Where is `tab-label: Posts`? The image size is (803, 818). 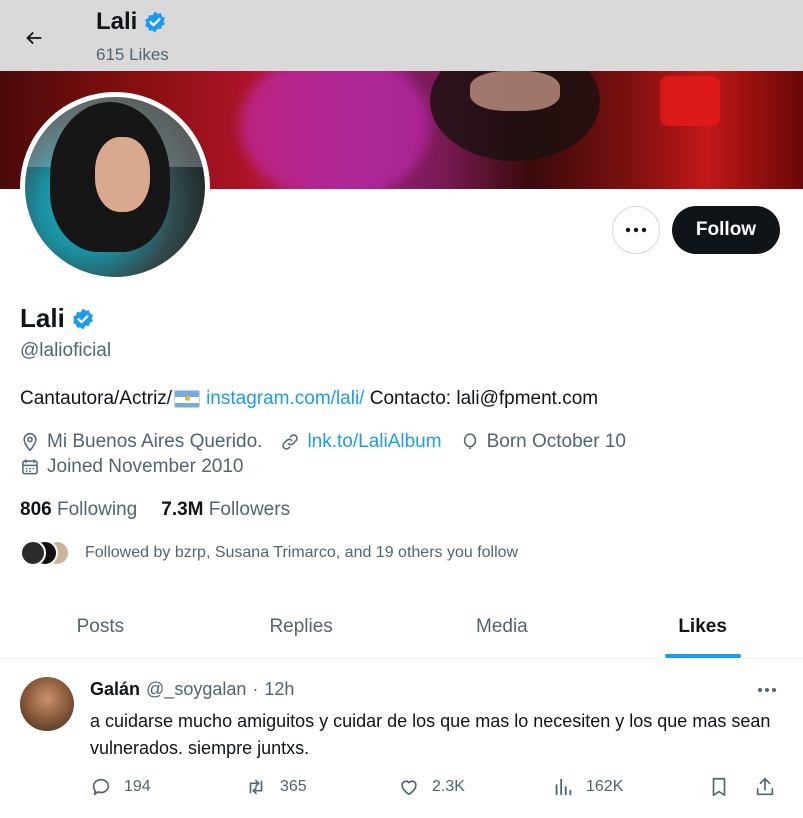
tab-label: Posts is located at coordinates (100, 626).